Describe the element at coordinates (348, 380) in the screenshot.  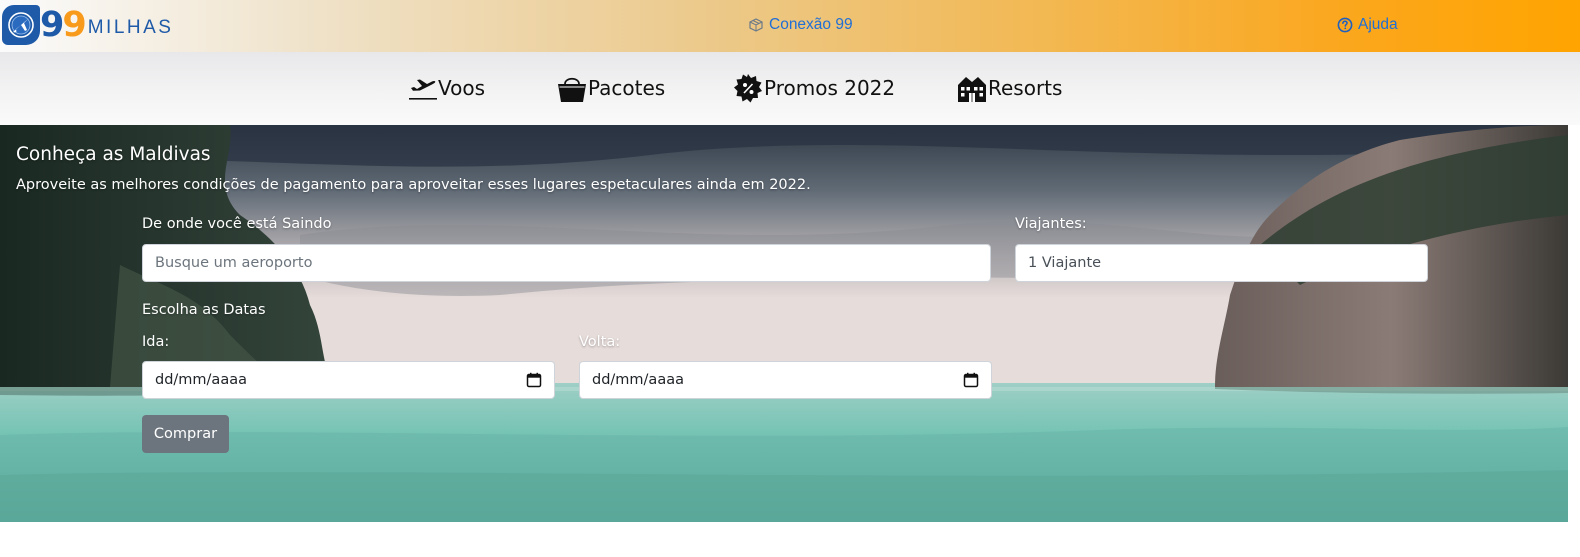
I see `ida-date-input: dd/mm/aaaa` at that location.